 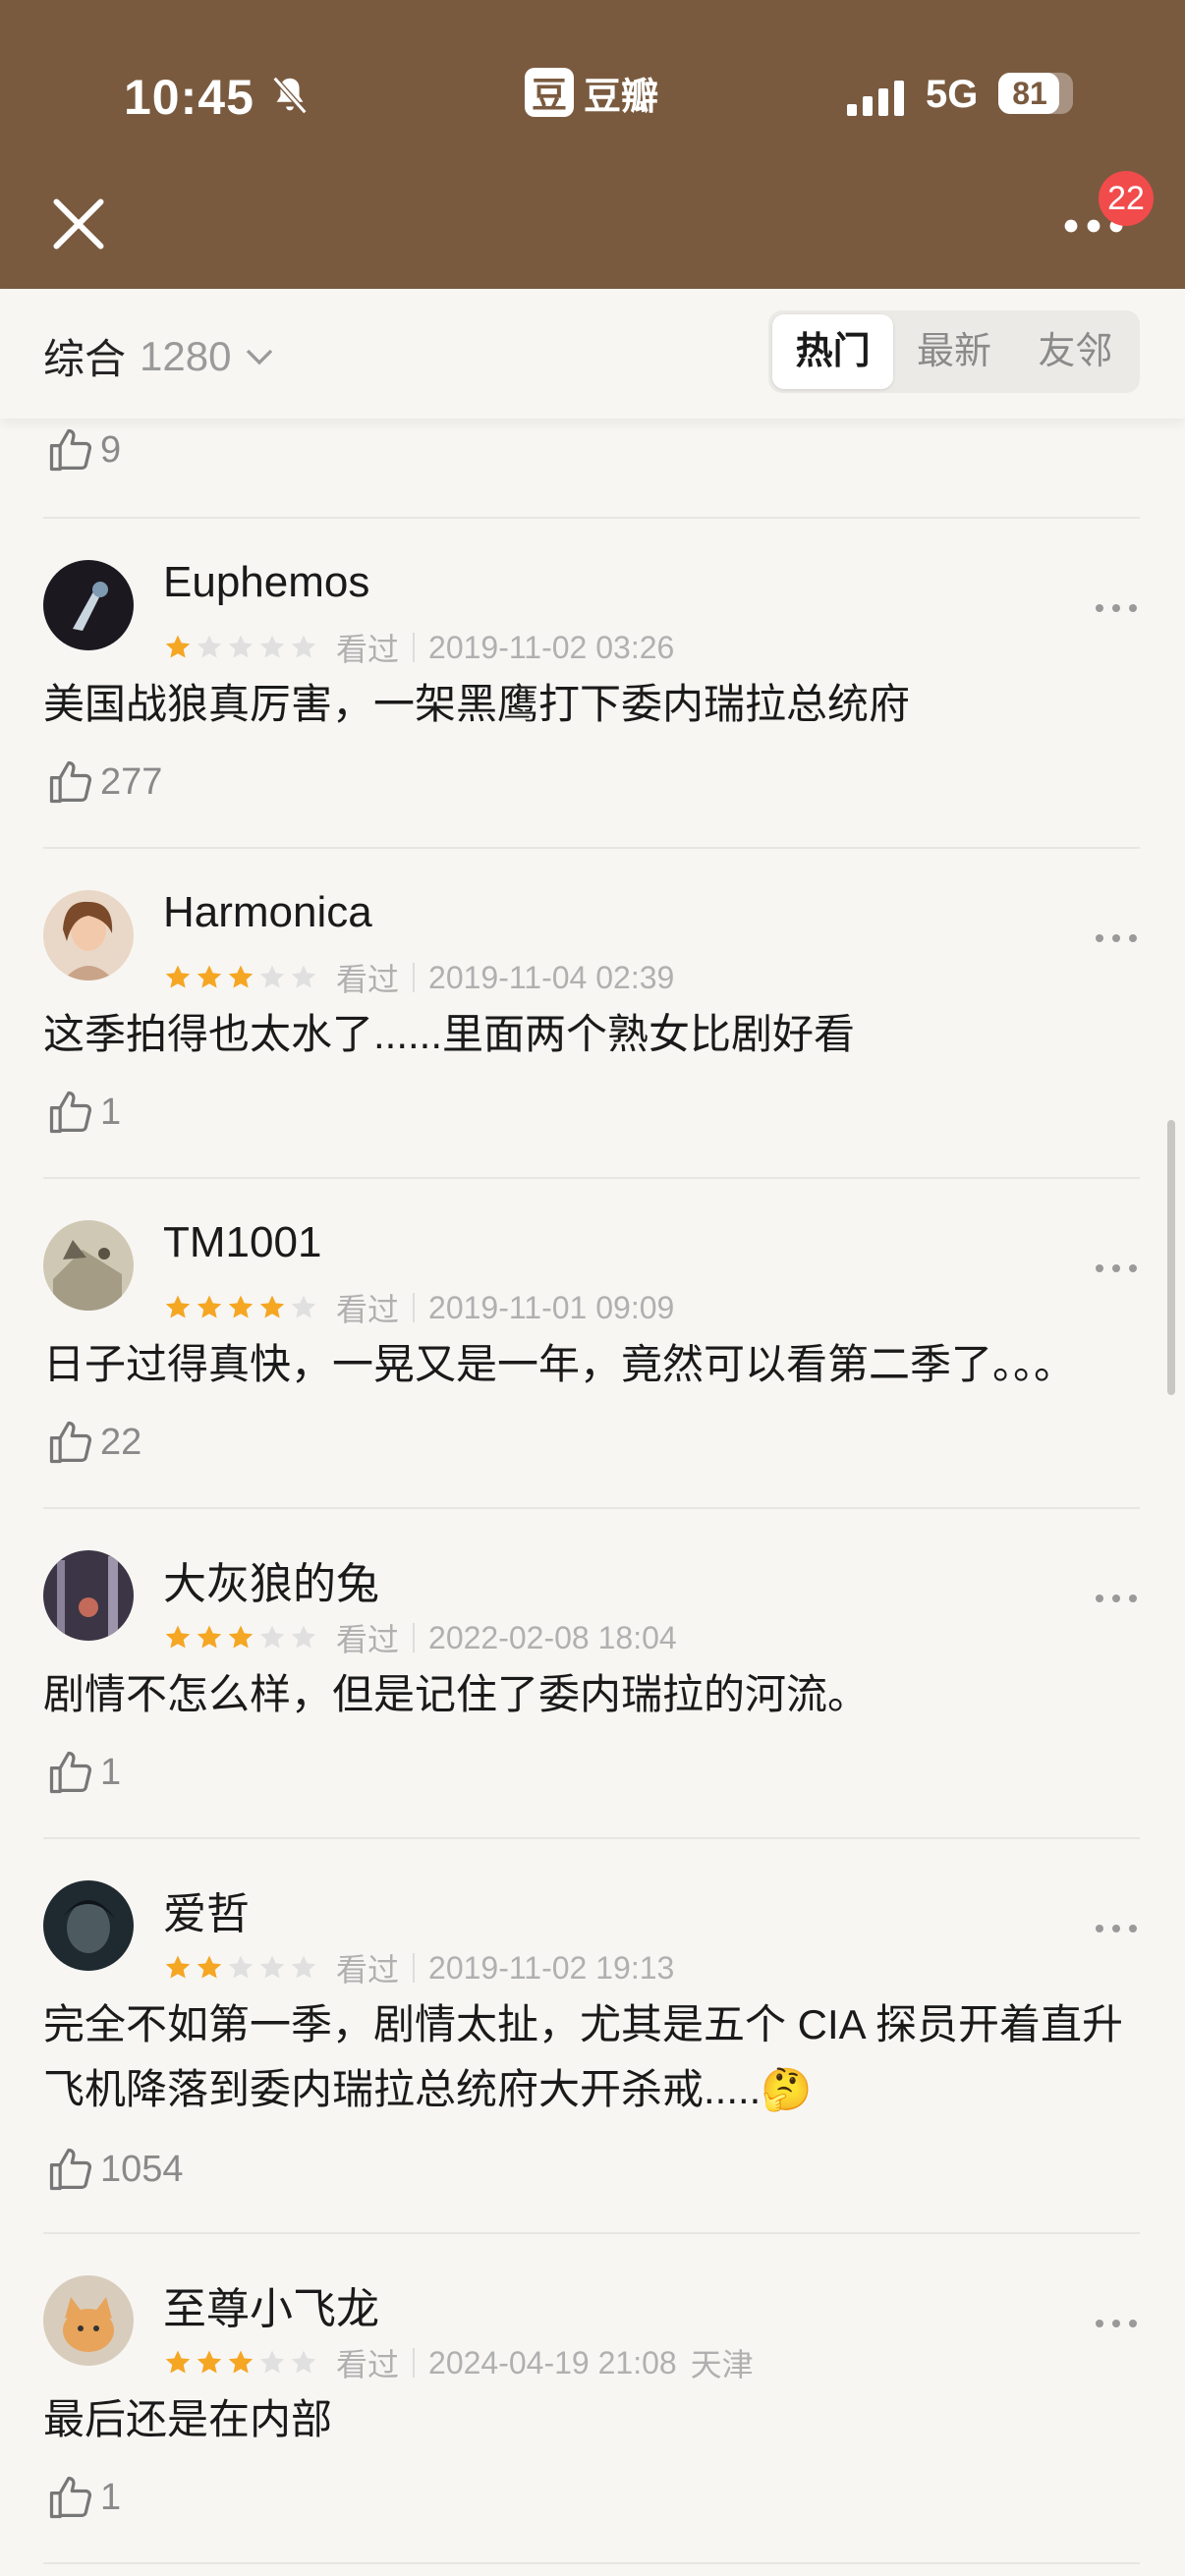 I want to click on like-count: 22, so click(x=121, y=1442).